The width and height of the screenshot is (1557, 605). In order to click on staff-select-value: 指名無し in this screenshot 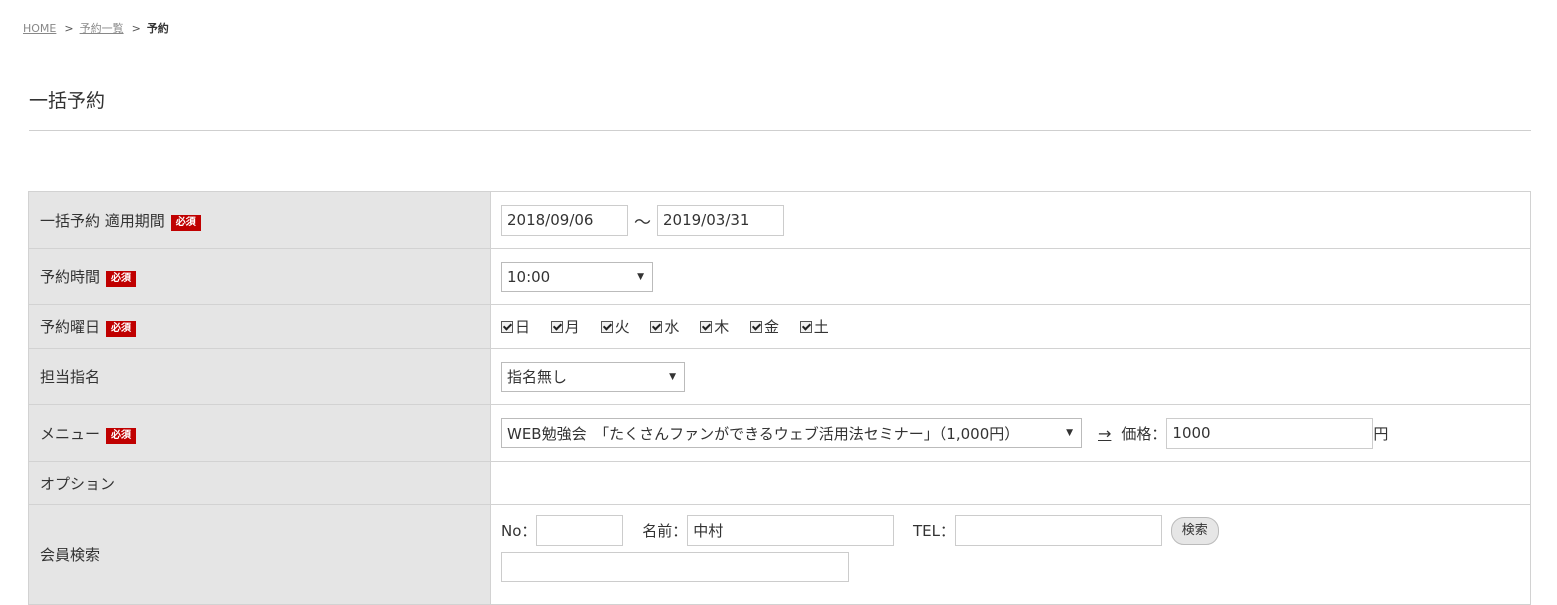, I will do `click(537, 377)`.